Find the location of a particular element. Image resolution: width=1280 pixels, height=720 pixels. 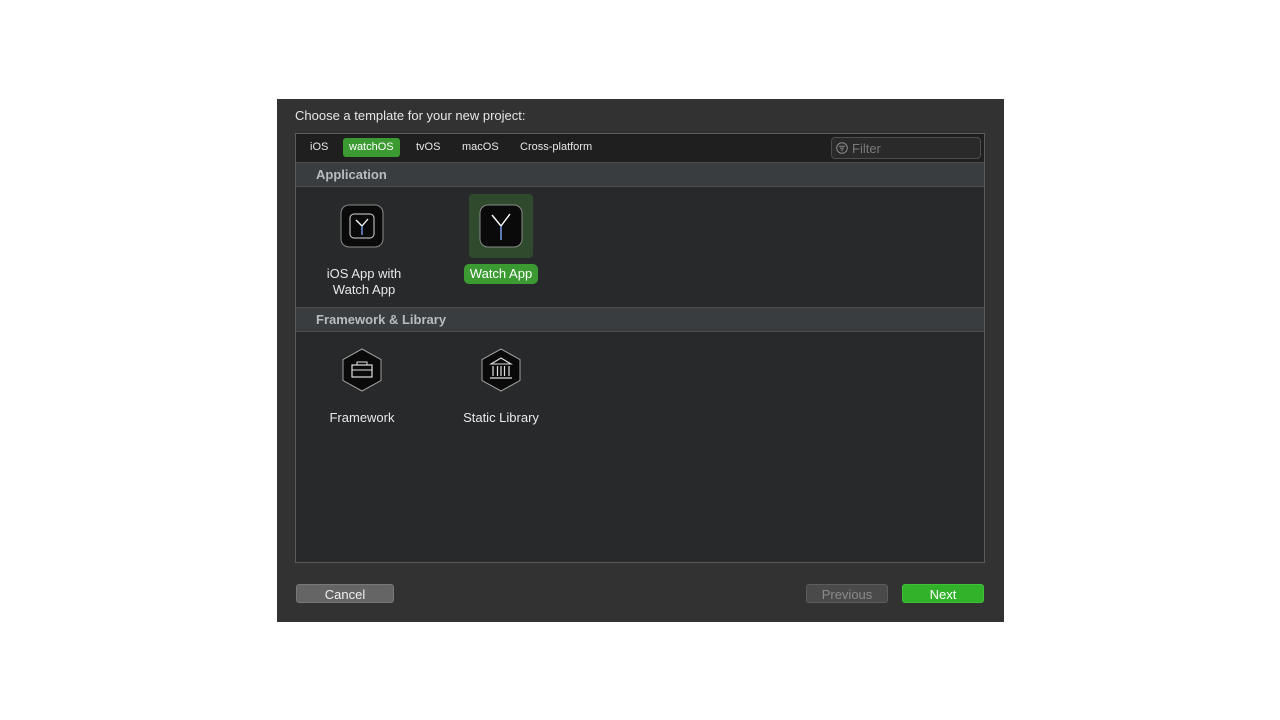

section-title: Framework & Library is located at coordinates (381, 319).